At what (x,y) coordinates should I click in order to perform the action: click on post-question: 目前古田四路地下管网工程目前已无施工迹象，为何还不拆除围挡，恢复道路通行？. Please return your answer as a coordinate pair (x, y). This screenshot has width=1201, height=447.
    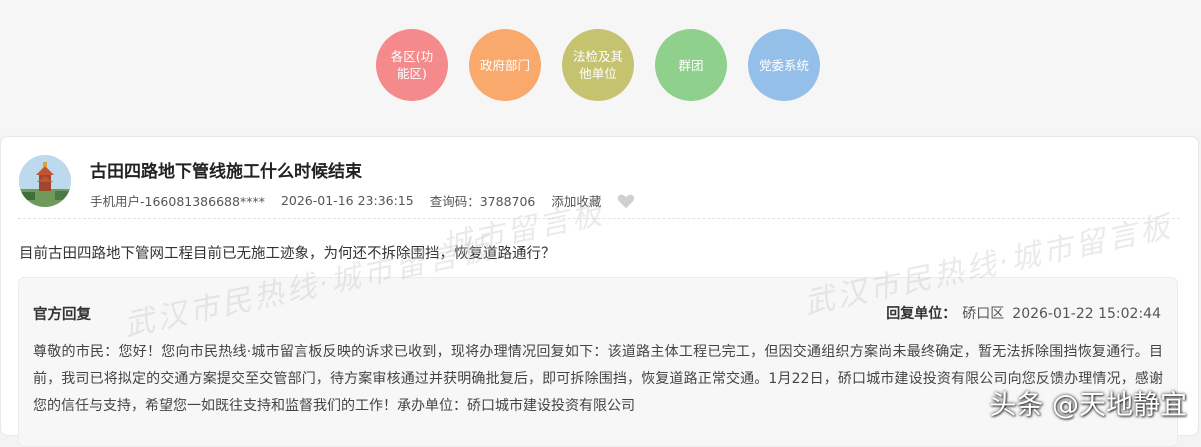
    Looking at the image, I should click on (287, 254).